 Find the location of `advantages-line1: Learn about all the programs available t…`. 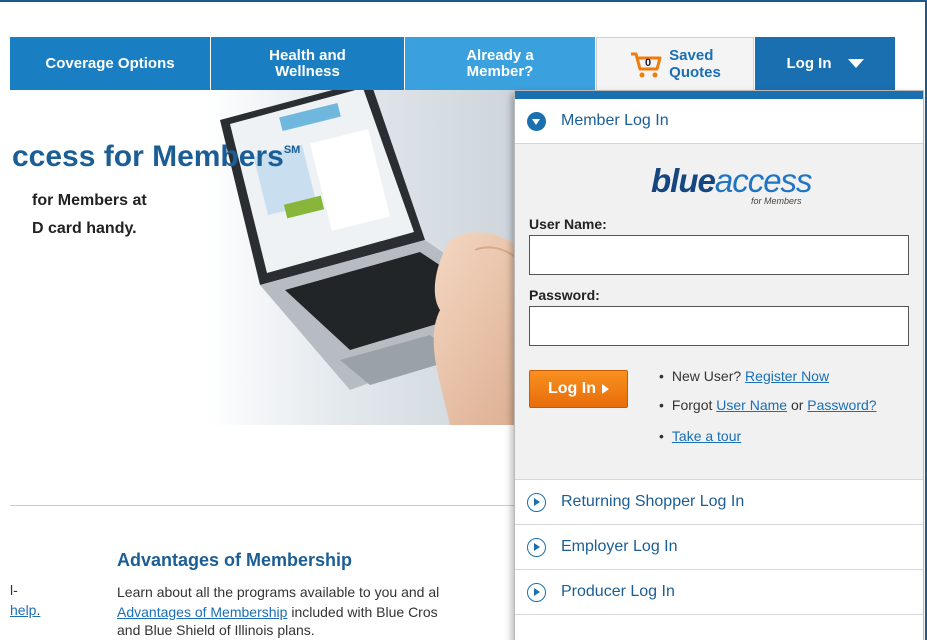

advantages-line1: Learn about all the programs available t… is located at coordinates (278, 592).